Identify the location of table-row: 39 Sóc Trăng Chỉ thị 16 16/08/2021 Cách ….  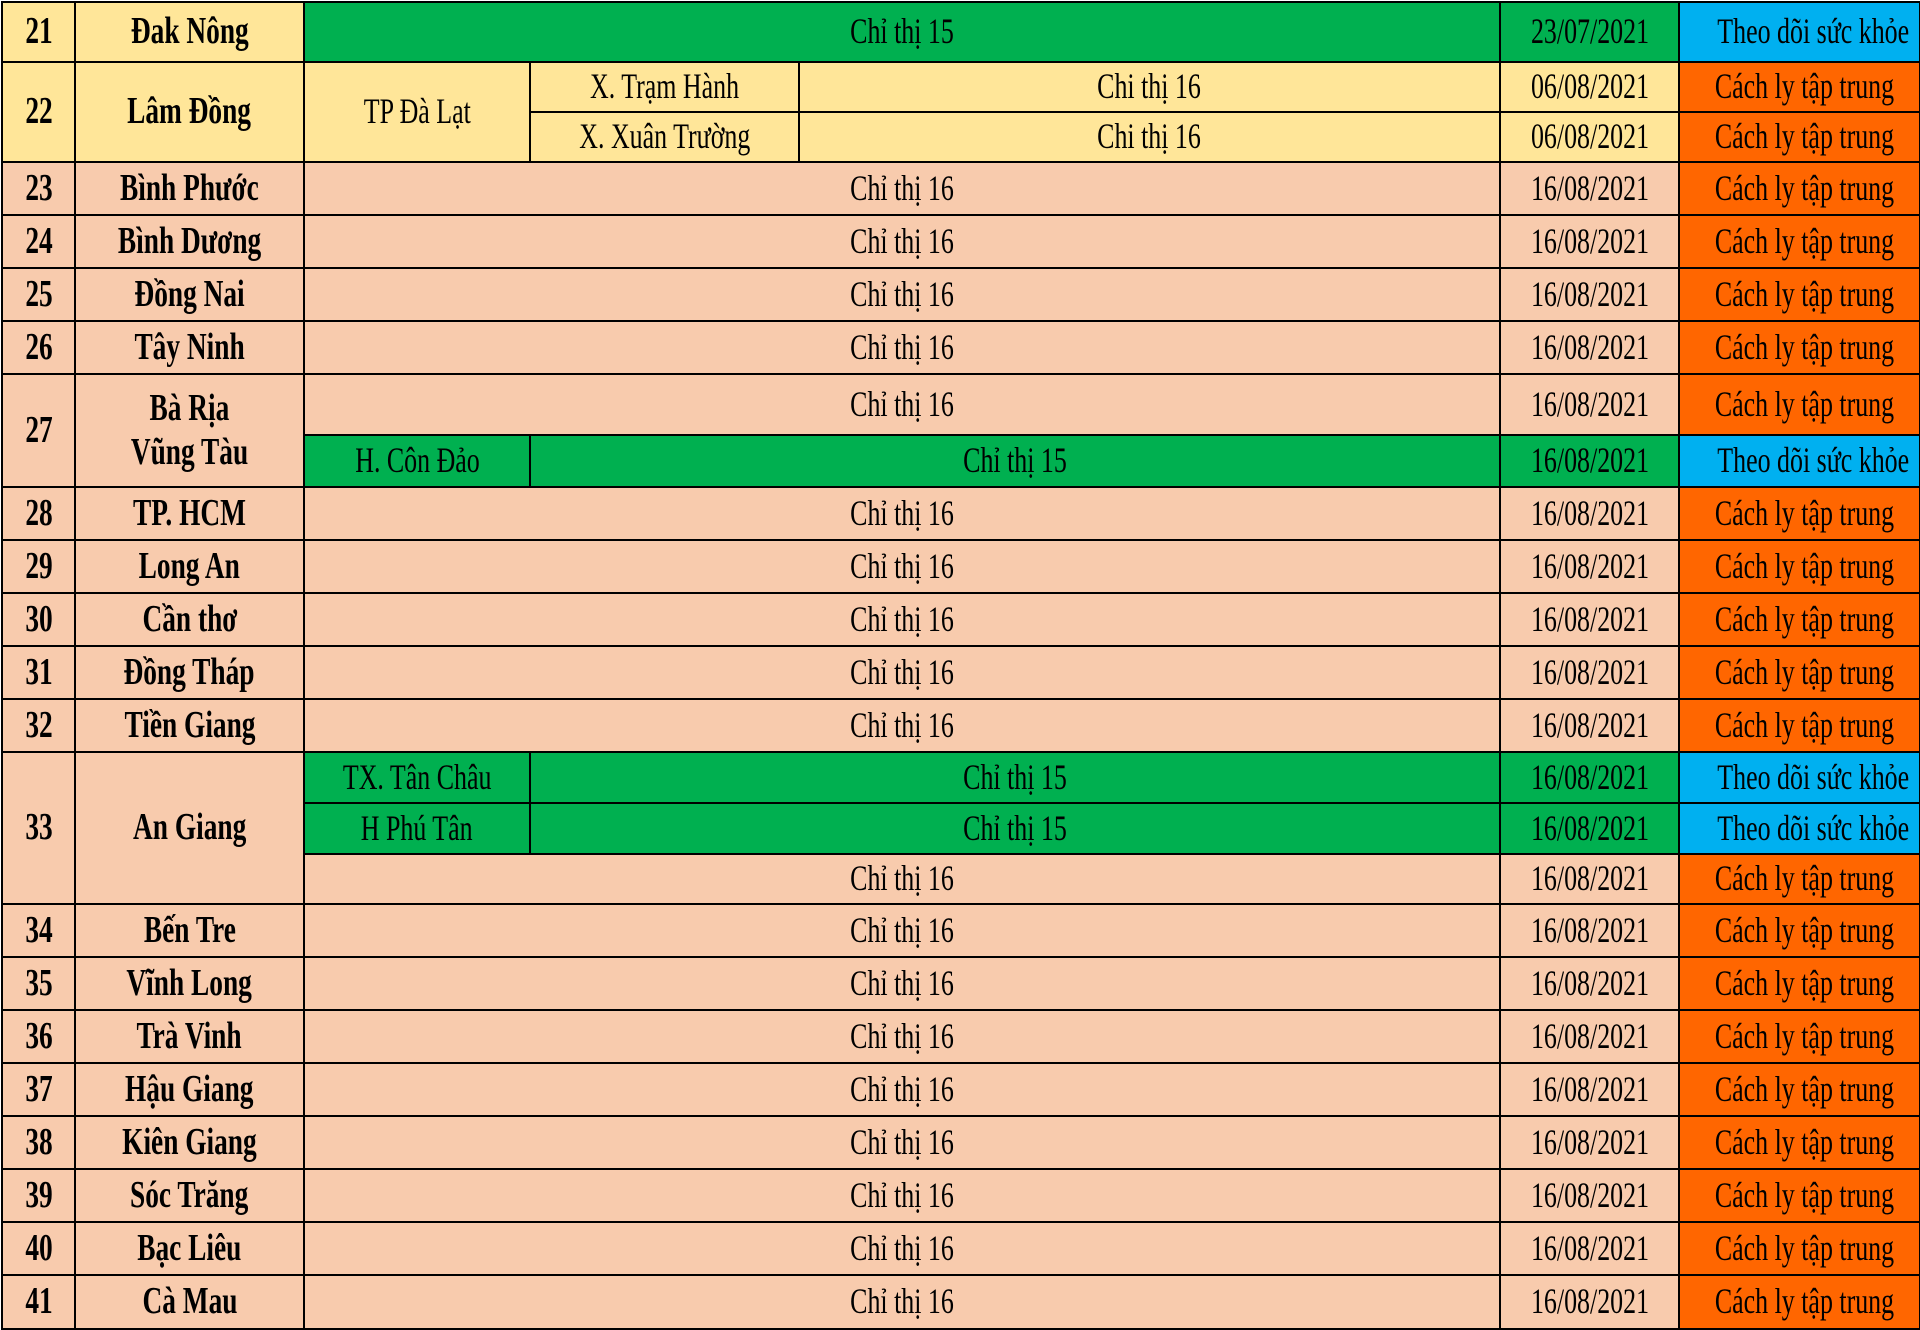
(960, 1195).